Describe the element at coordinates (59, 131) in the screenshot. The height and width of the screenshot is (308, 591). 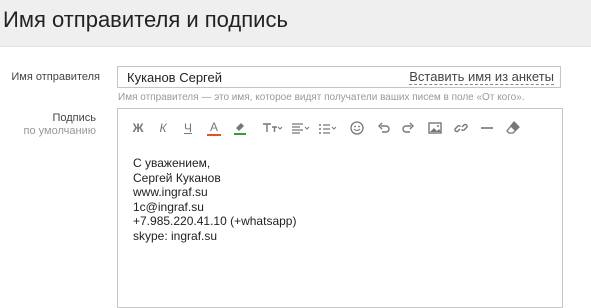
I see `signature-label-default: по умолчанию` at that location.